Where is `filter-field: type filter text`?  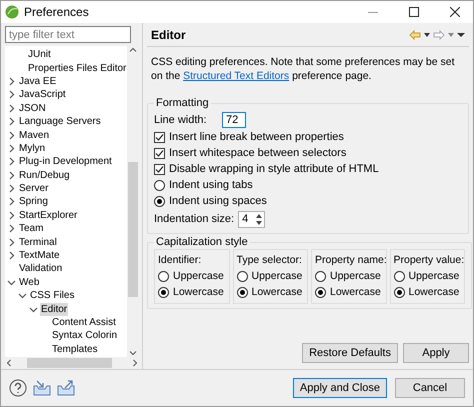
filter-field: type filter text is located at coordinates (68, 34).